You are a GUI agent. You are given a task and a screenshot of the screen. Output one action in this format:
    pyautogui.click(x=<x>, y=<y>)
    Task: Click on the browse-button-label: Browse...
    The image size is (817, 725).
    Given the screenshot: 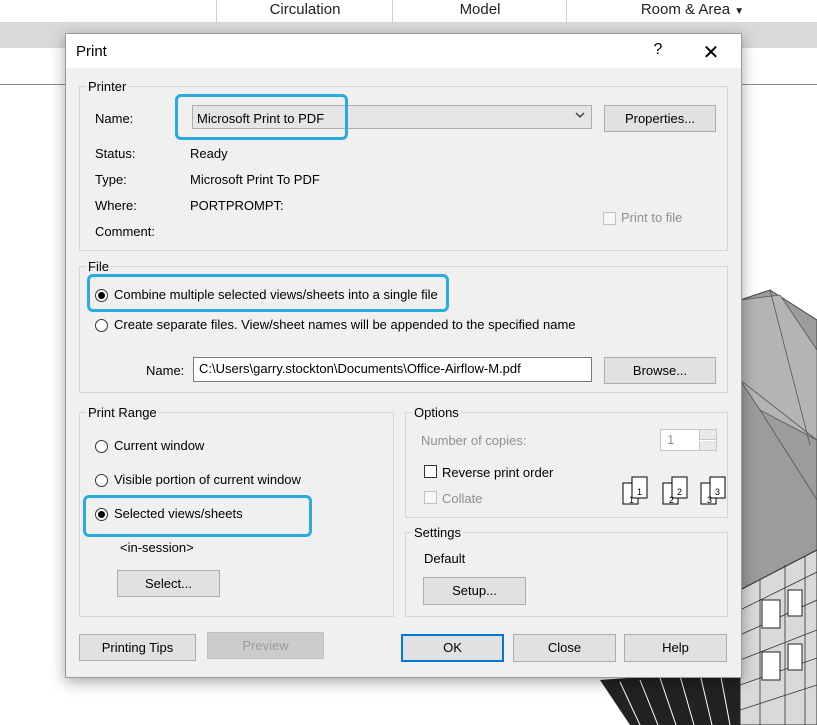 What is the action you would take?
    pyautogui.click(x=660, y=370)
    